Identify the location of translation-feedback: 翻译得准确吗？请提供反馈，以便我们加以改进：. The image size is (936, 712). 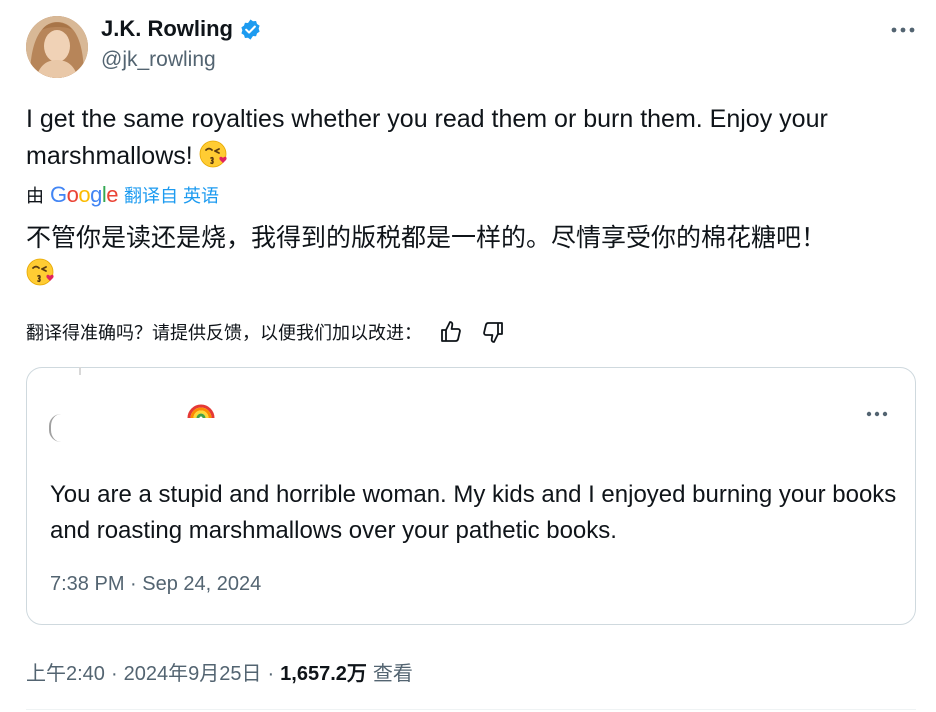
(266, 332).